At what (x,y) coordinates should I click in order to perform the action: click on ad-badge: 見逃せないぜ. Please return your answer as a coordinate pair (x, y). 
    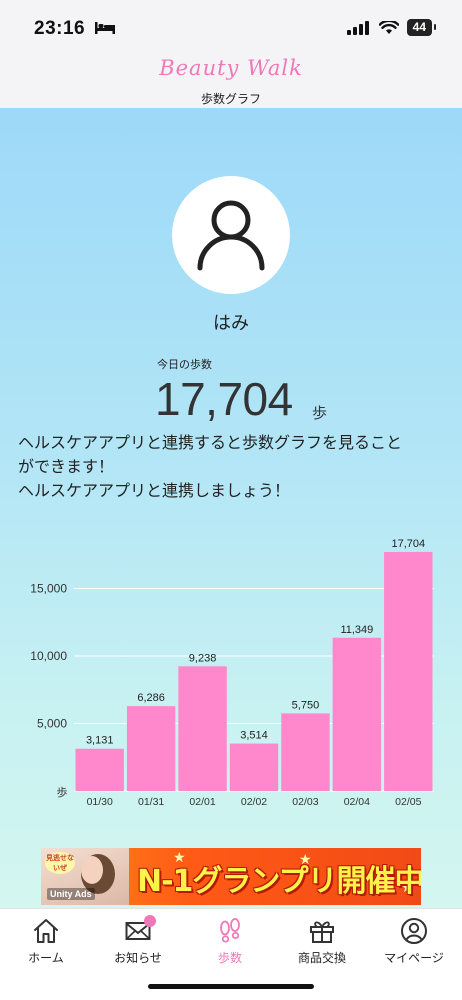
    Looking at the image, I should click on (60, 863).